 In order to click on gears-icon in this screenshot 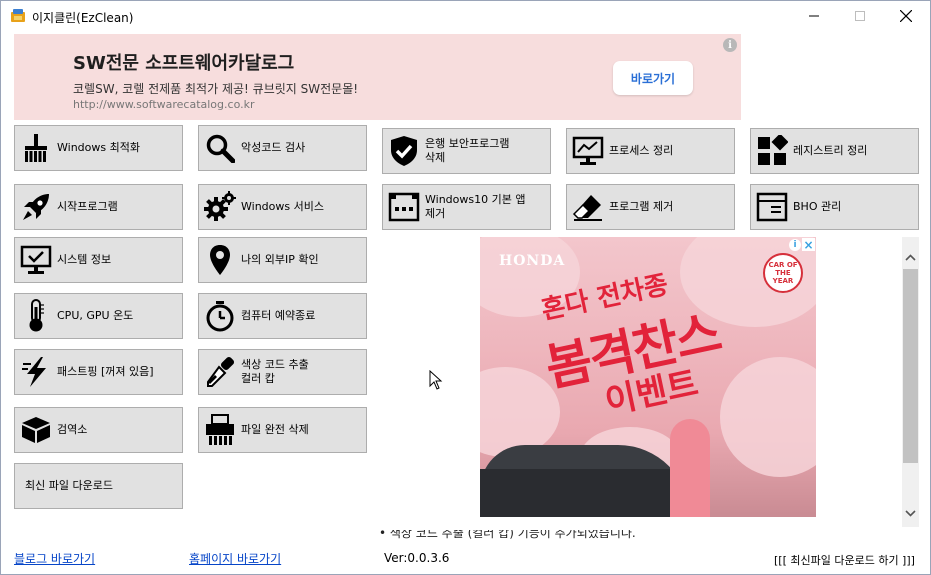, I will do `click(220, 207)`.